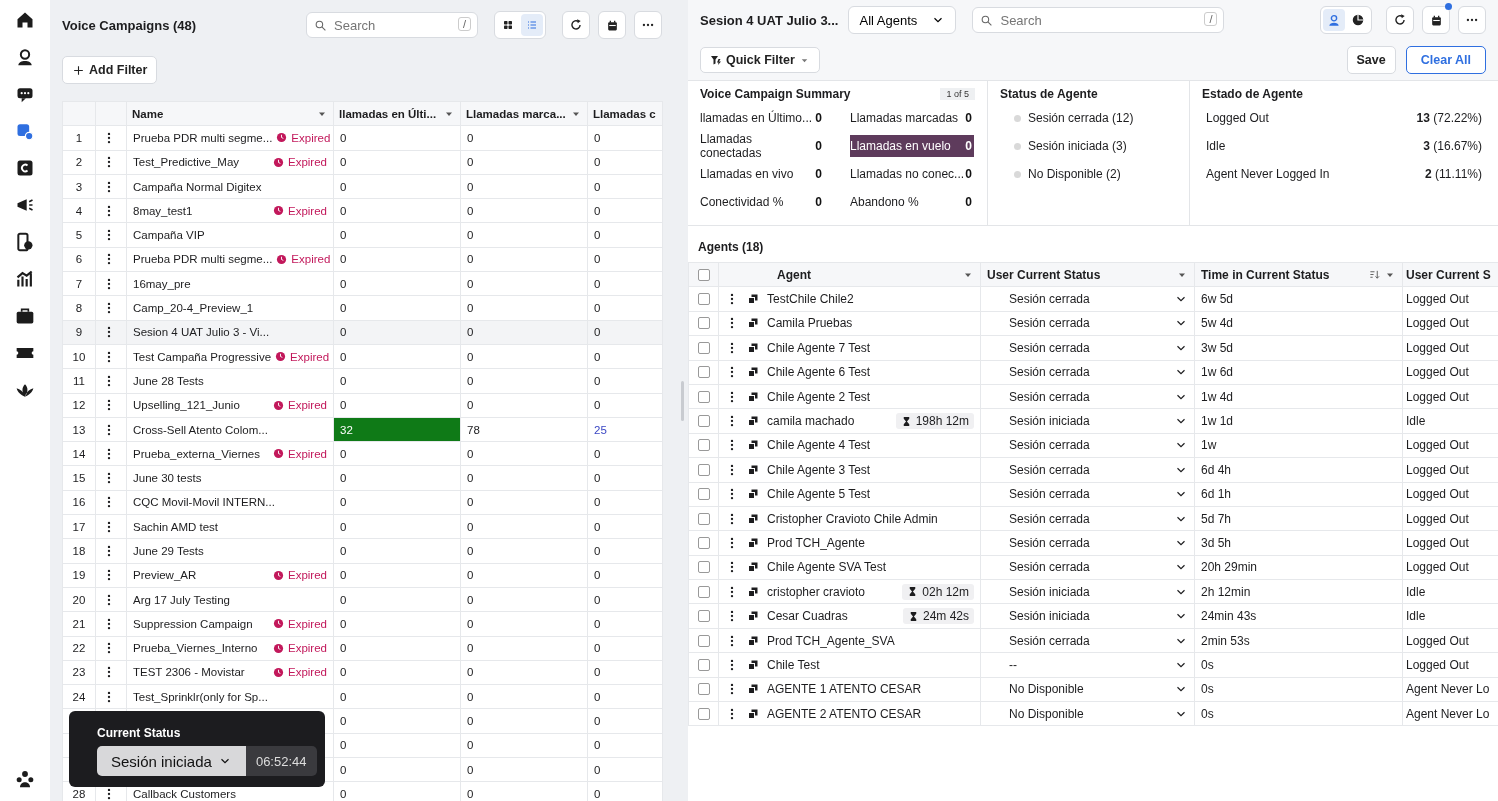  What do you see at coordinates (831, 591) in the screenshot?
I see `agent-name: cristopher cravioto` at bounding box center [831, 591].